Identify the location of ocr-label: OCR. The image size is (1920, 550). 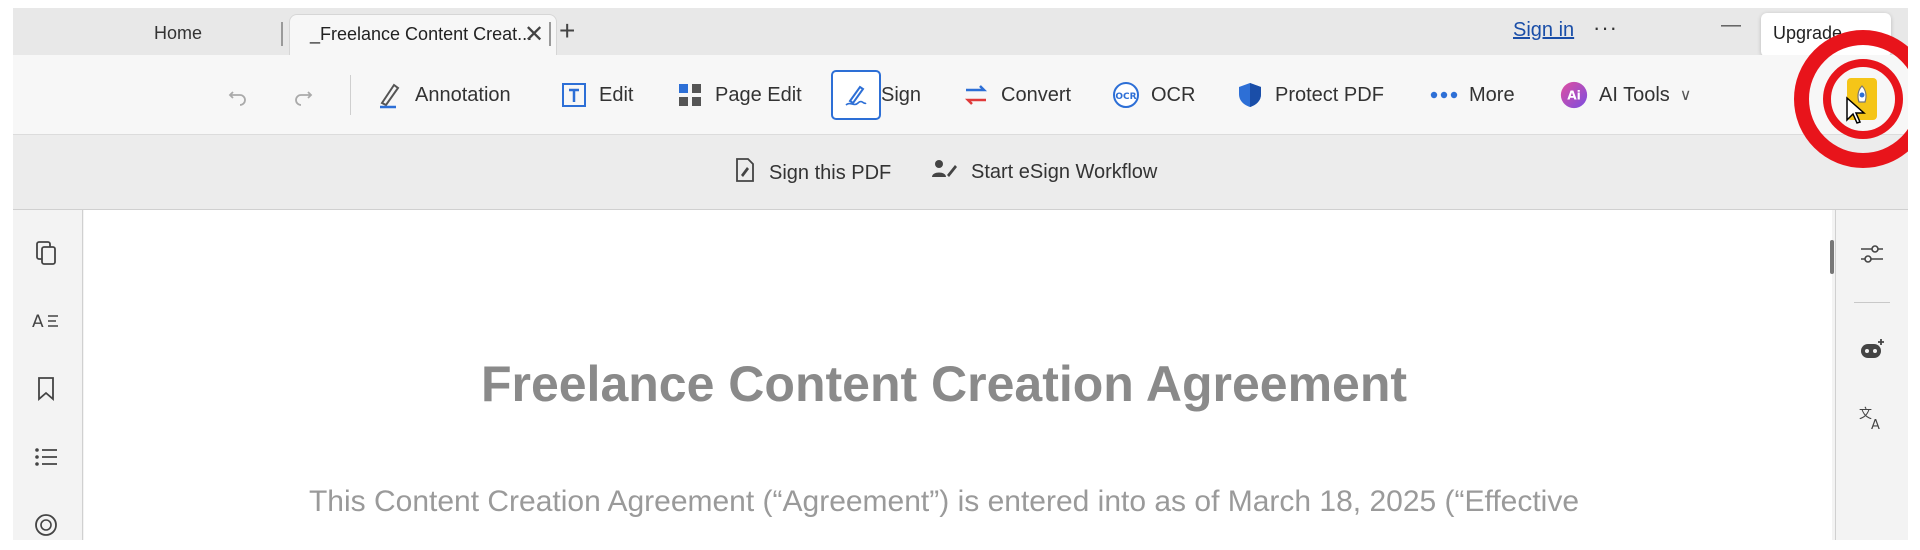
(1173, 94).